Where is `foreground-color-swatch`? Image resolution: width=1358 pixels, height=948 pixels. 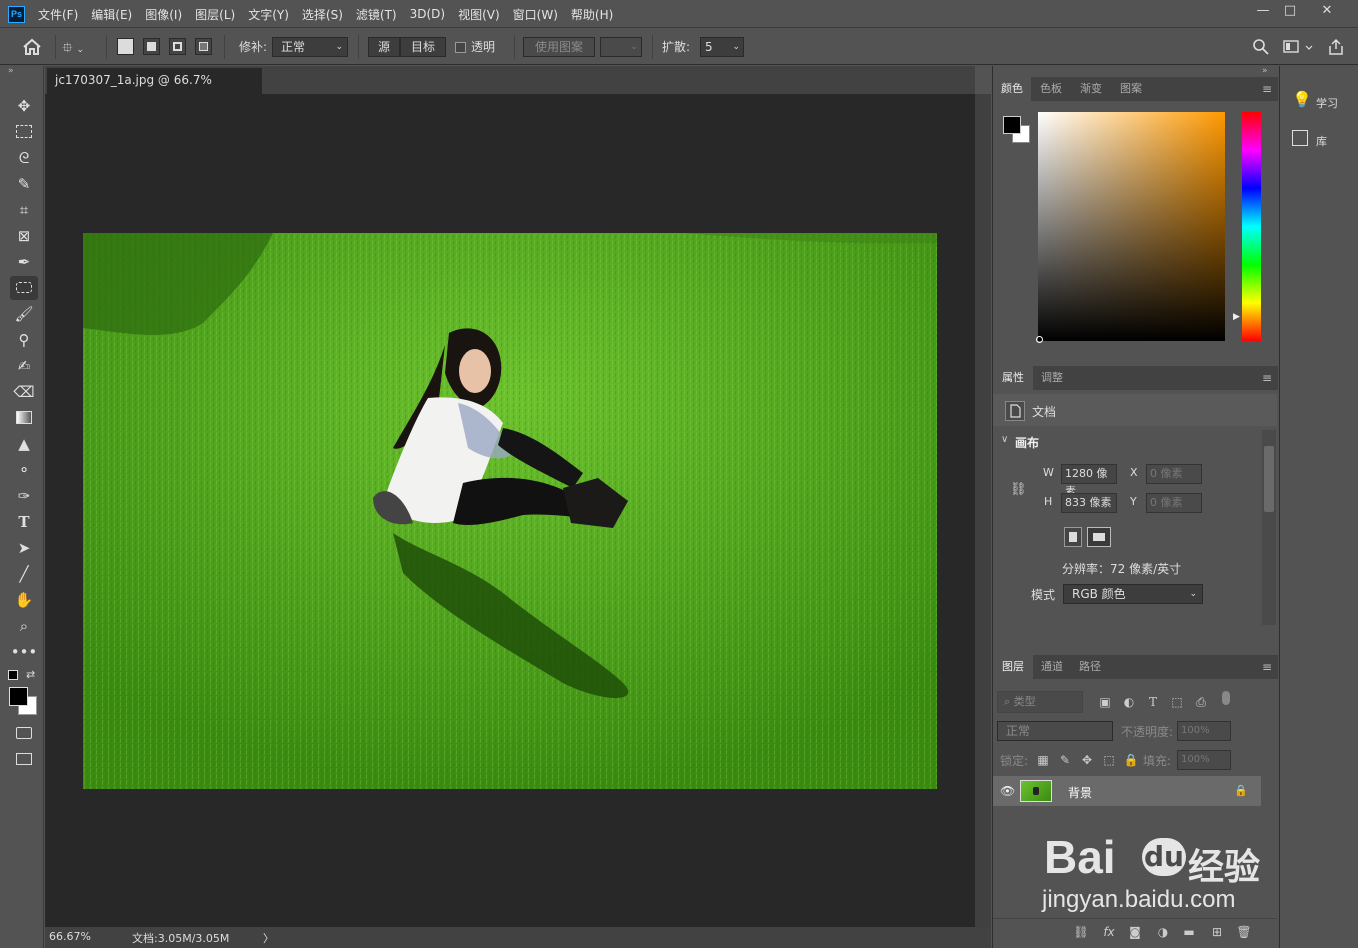
foreground-color-swatch is located at coordinates (18, 696).